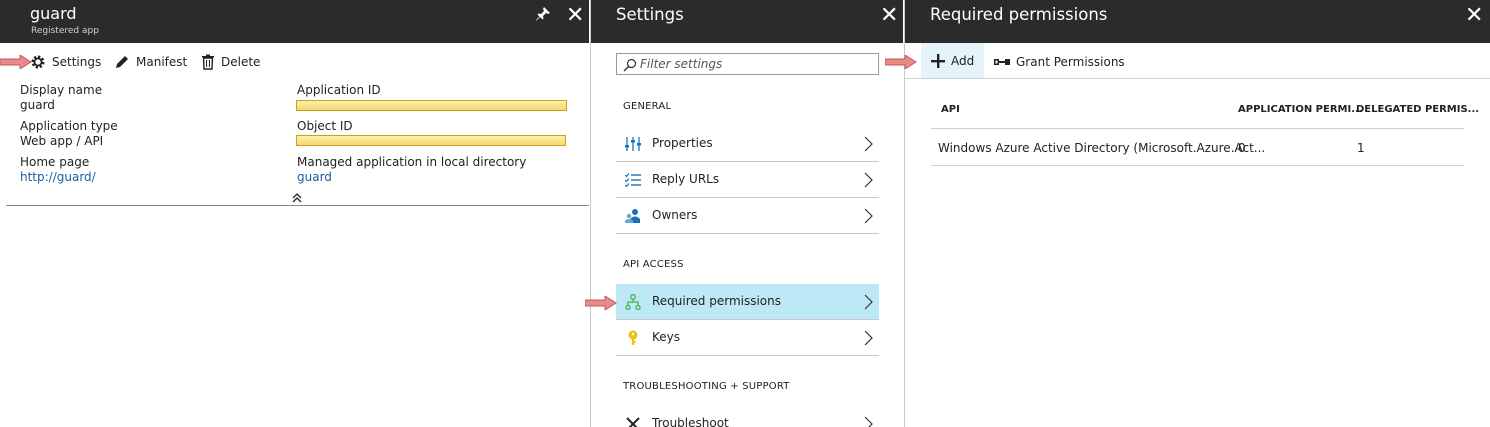 The height and width of the screenshot is (427, 1490). Describe the element at coordinates (77, 62) in the screenshot. I see `settings-button-label: Settings` at that location.